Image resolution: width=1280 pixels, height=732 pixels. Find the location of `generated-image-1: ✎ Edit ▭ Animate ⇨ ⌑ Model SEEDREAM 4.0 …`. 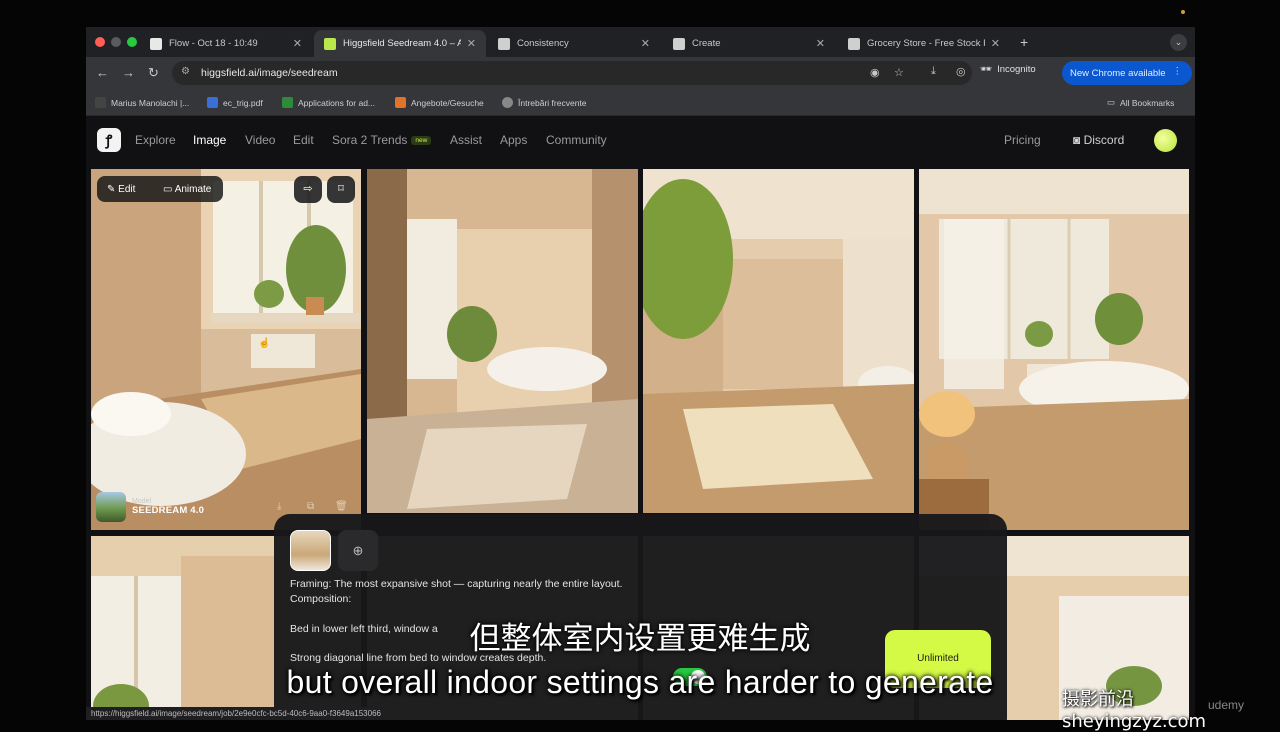

generated-image-1: ✎ Edit ▭ Animate ⇨ ⌑ Model SEEDREAM 4.0 … is located at coordinates (226, 349).